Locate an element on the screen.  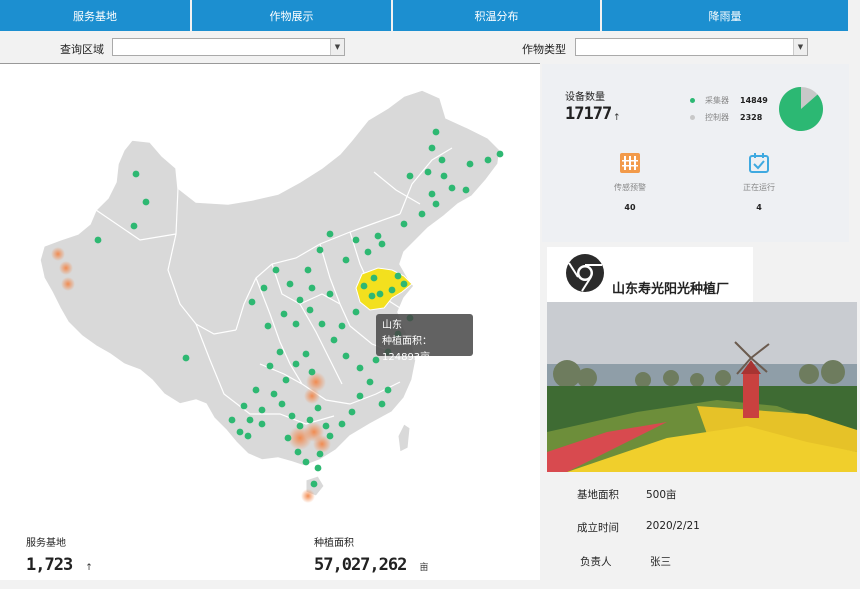
tab-service-bases: 服务基地 is located at coordinates (95, 15).